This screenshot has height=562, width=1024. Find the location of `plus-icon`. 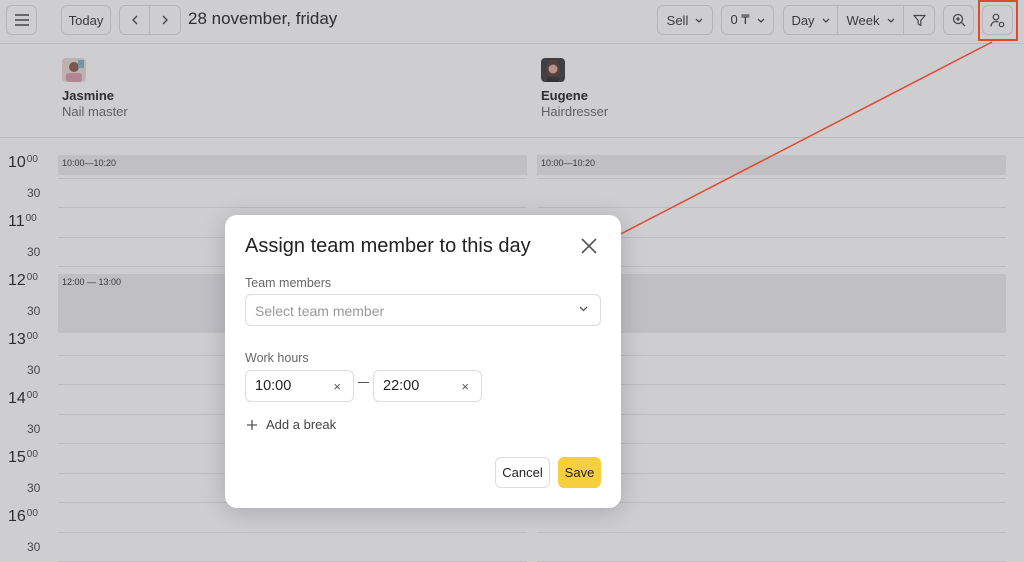

plus-icon is located at coordinates (252, 424).